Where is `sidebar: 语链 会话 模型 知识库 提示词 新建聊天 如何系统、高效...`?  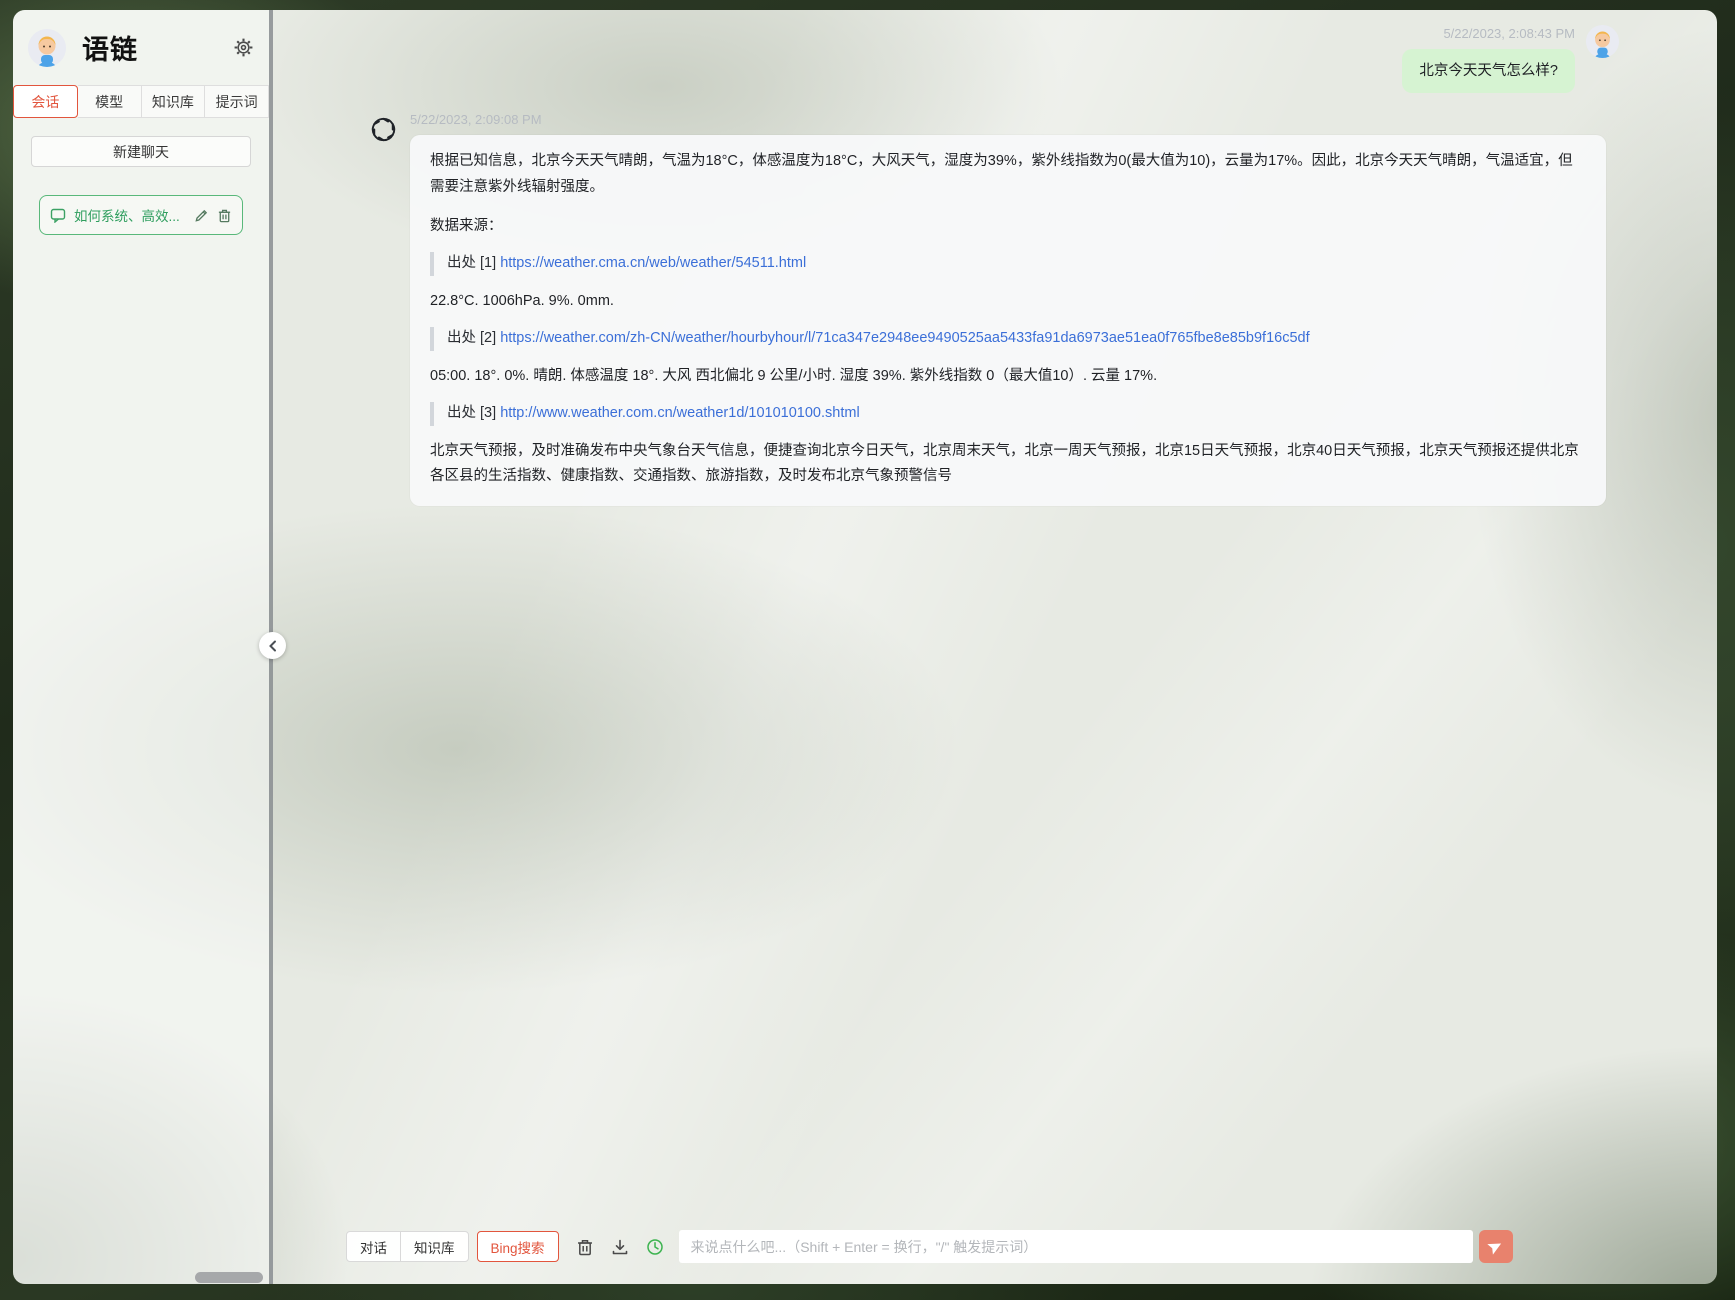 sidebar: 语链 会话 模型 知识库 提示词 新建聊天 如何系统、高效... is located at coordinates (141, 647).